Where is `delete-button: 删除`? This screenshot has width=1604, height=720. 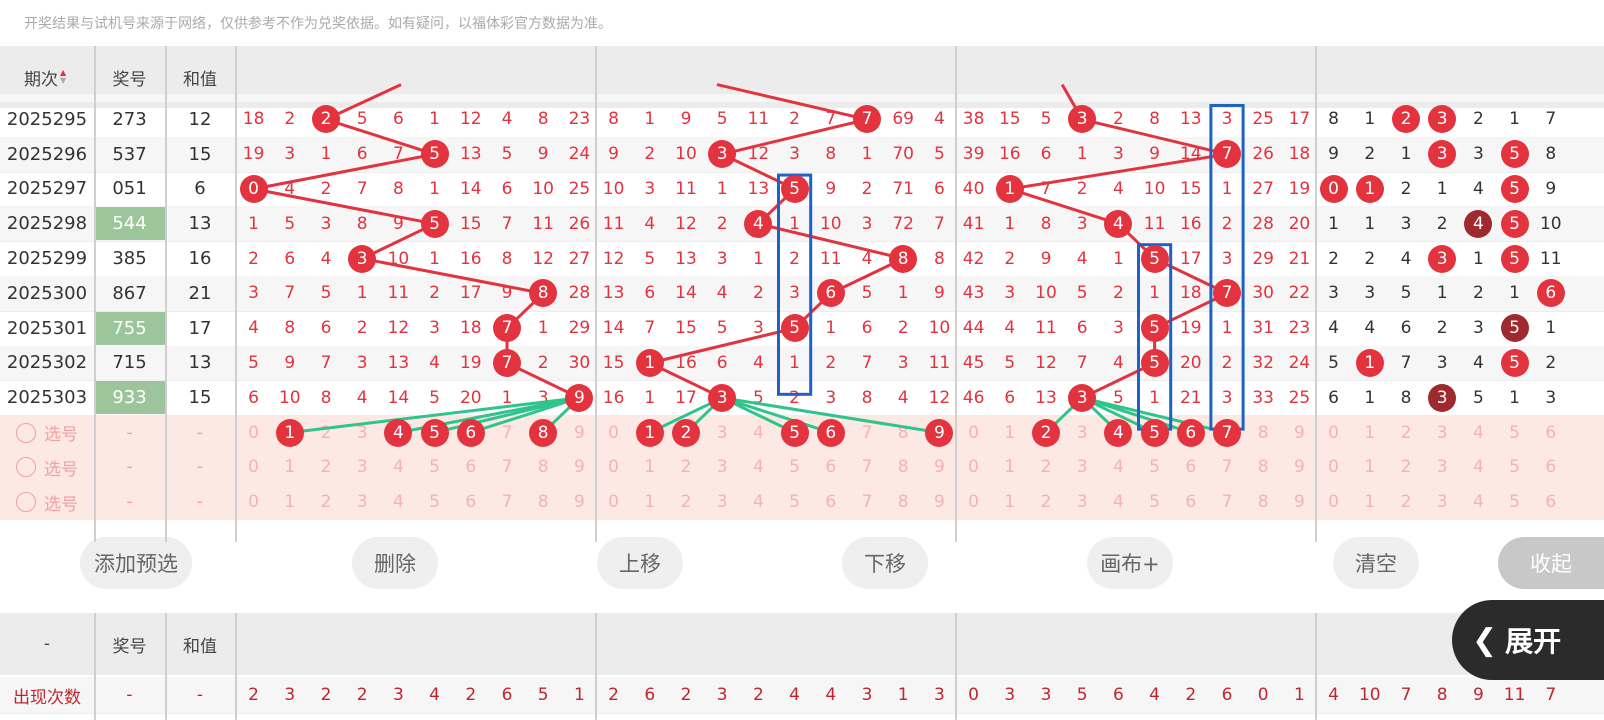 delete-button: 删除 is located at coordinates (395, 563).